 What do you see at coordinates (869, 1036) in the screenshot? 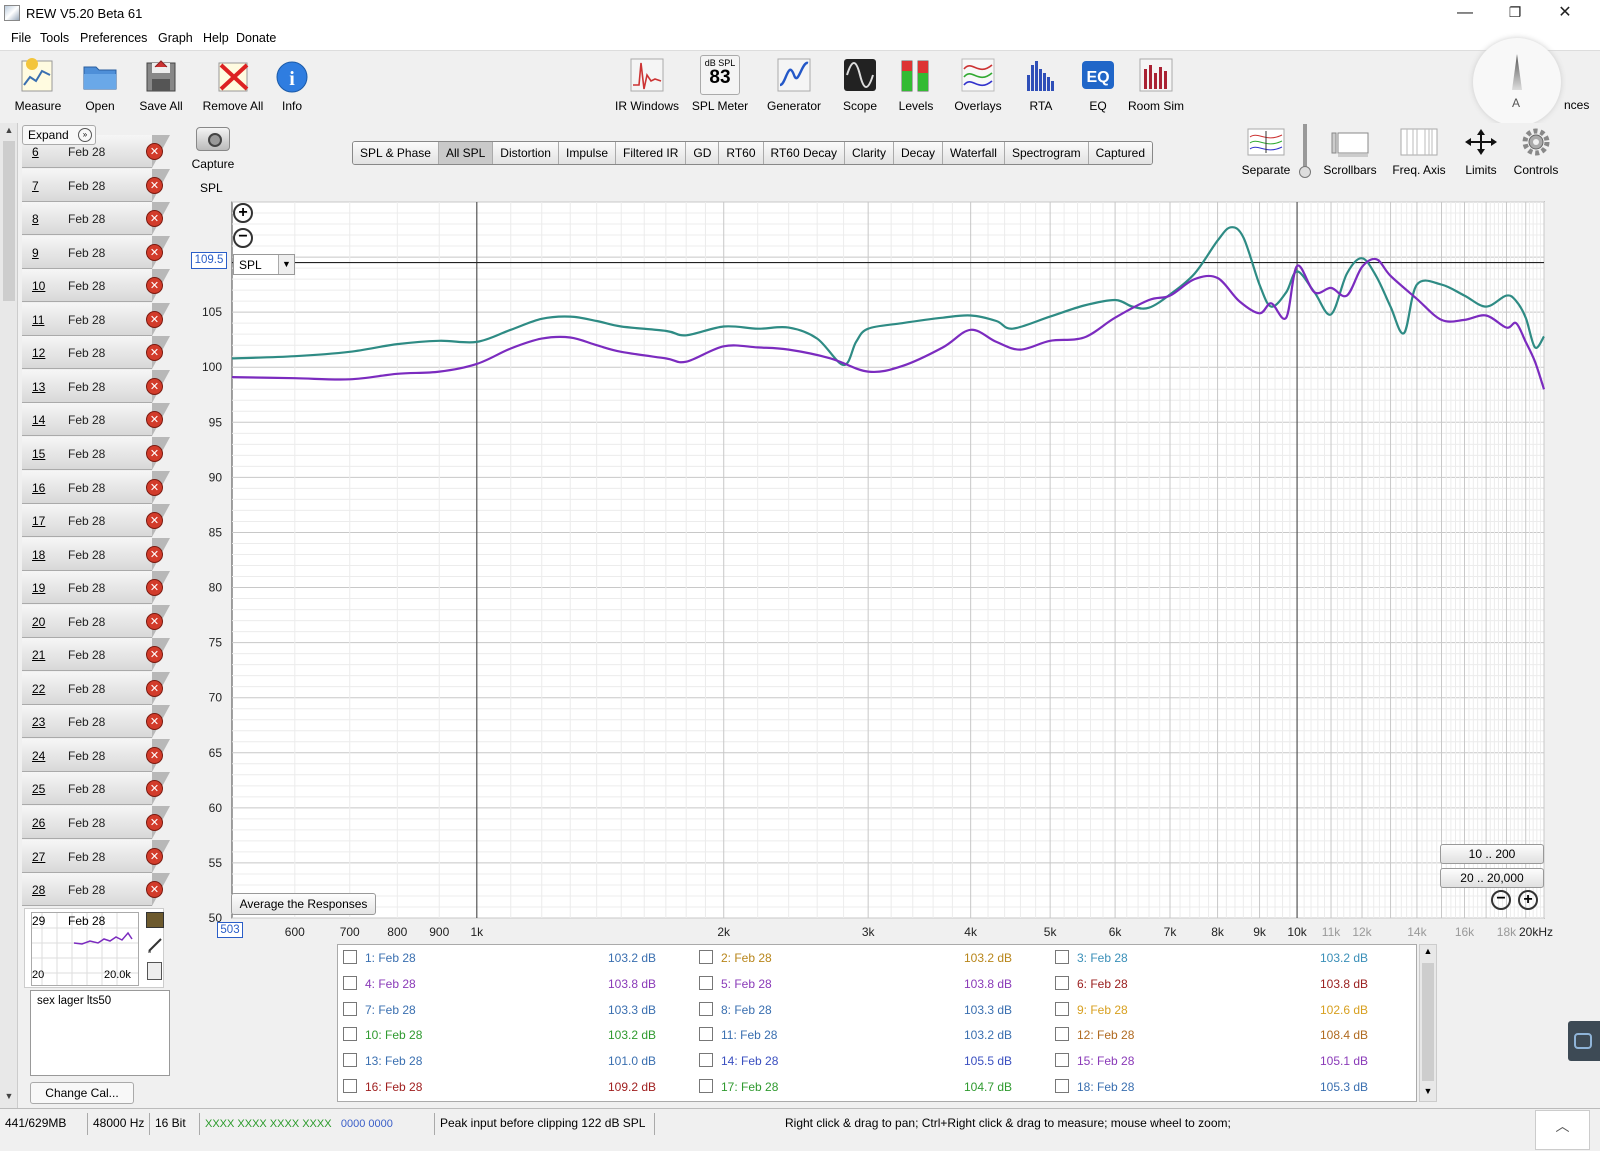
I see `legend-entry: 11: Feb 28 103.2 dB` at bounding box center [869, 1036].